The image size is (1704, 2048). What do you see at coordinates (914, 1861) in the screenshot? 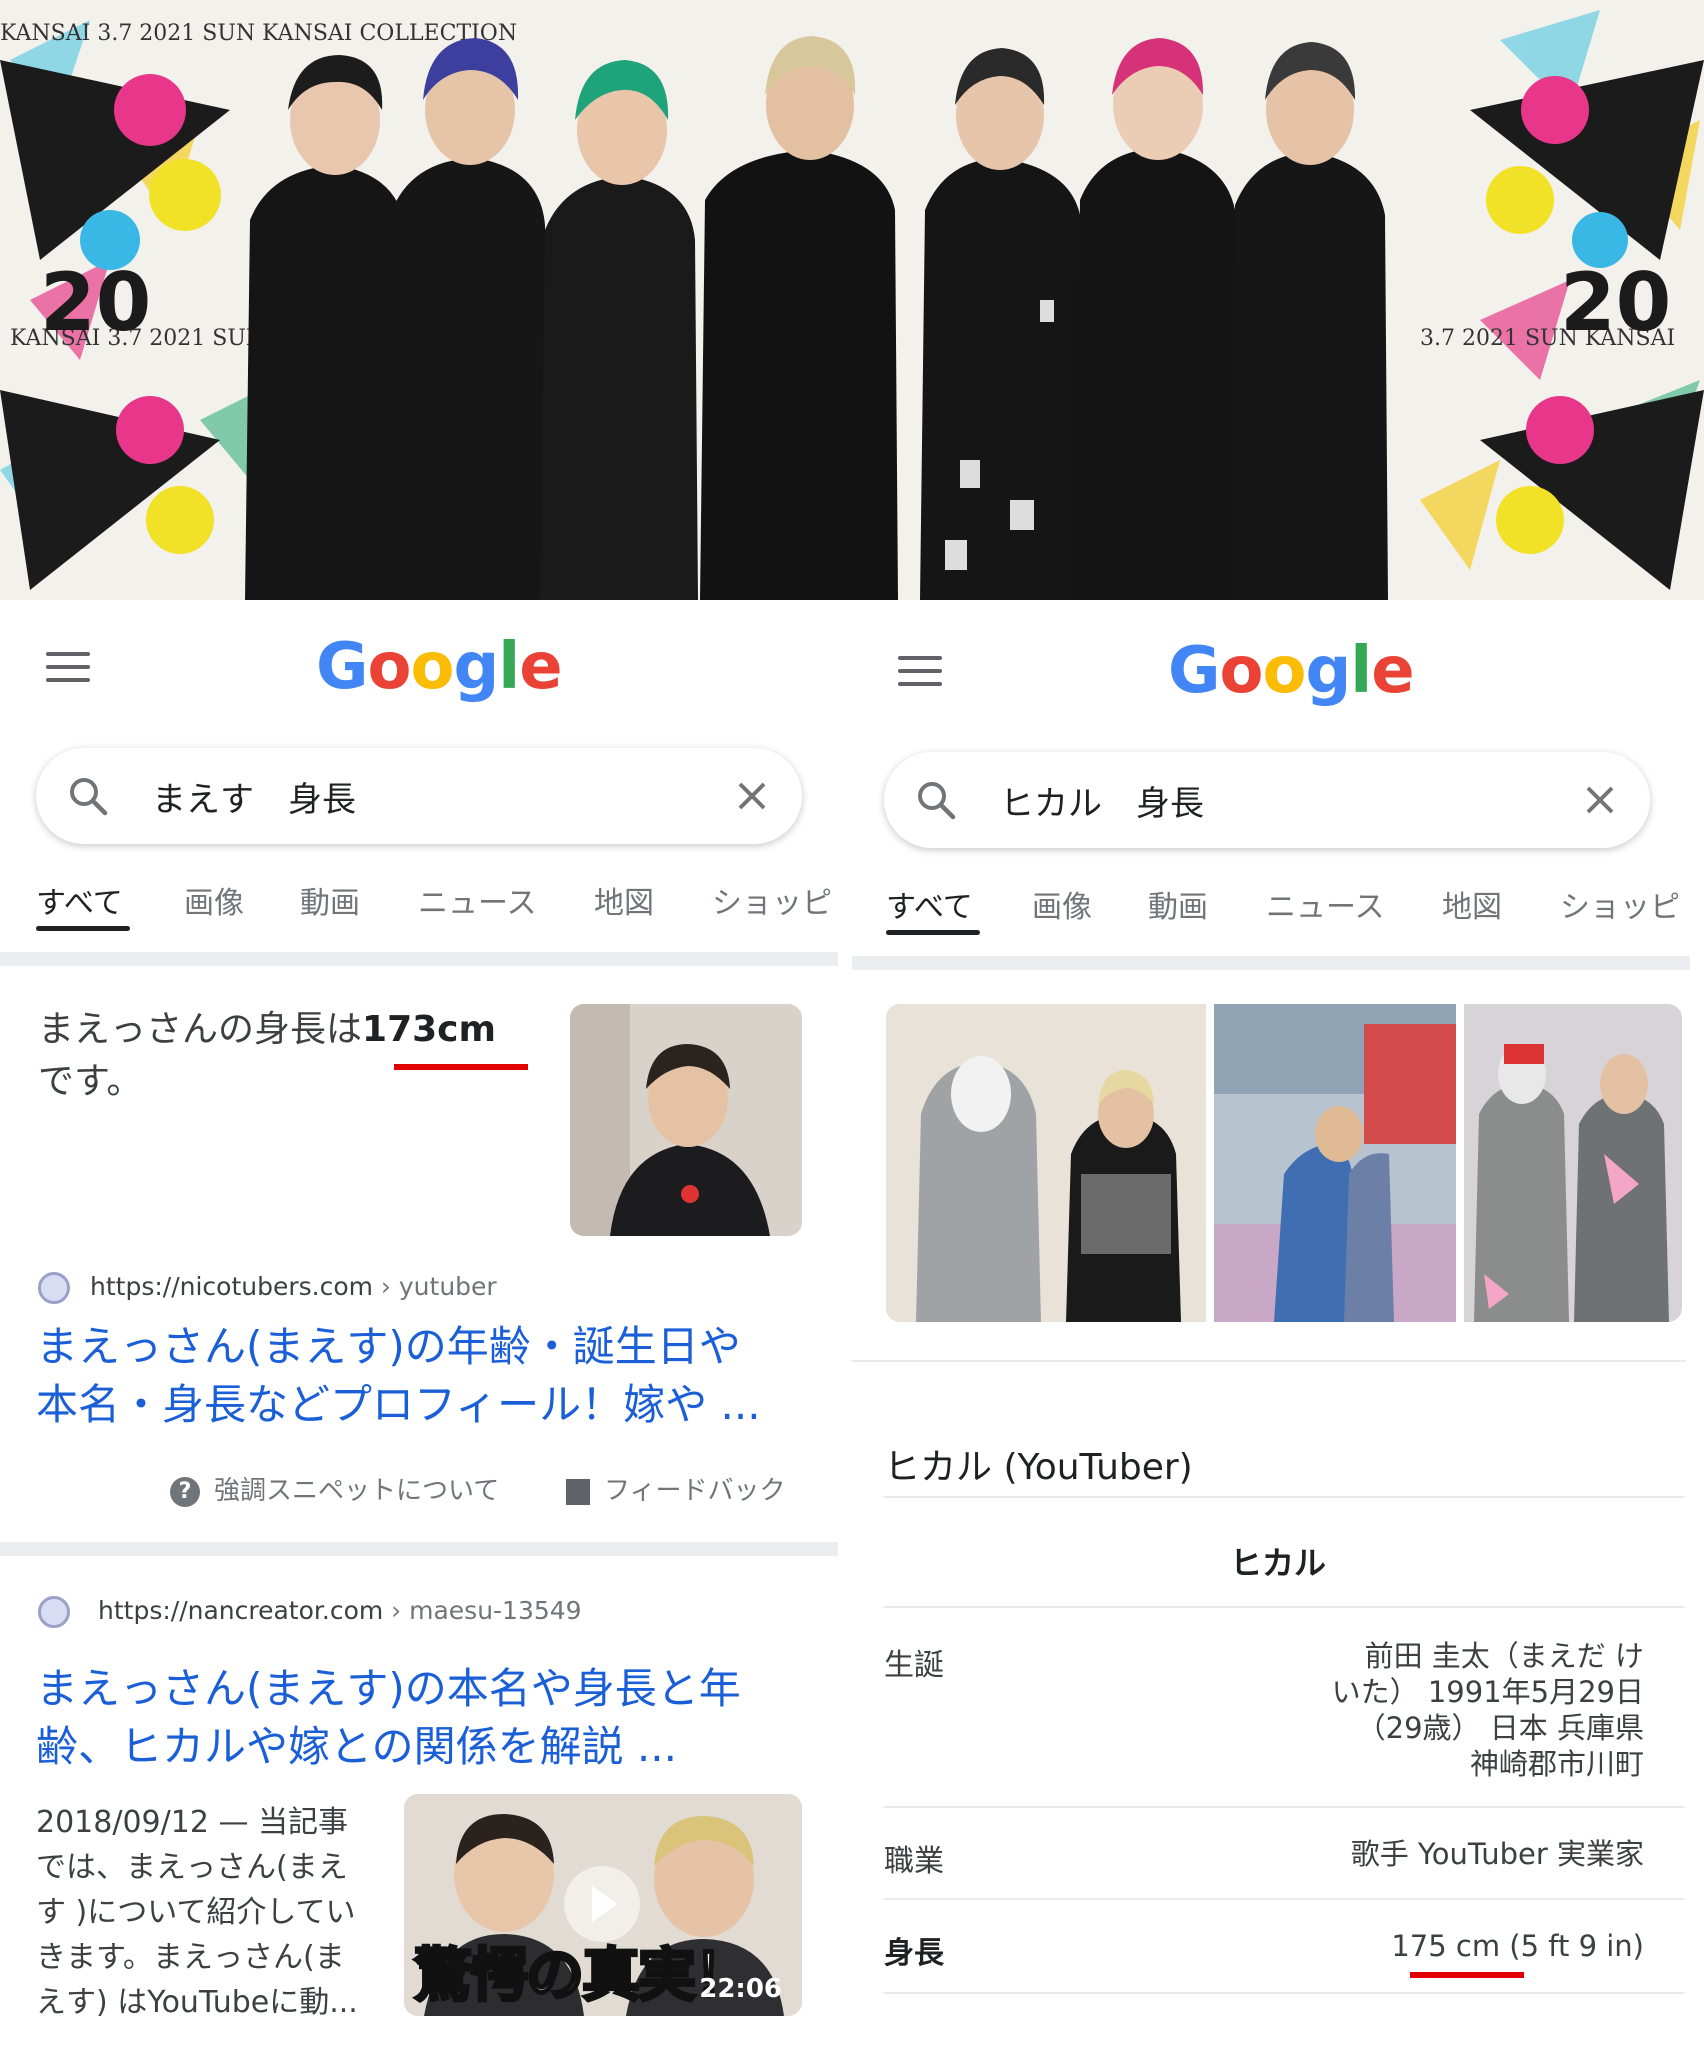
I see `job-label: 職業` at bounding box center [914, 1861].